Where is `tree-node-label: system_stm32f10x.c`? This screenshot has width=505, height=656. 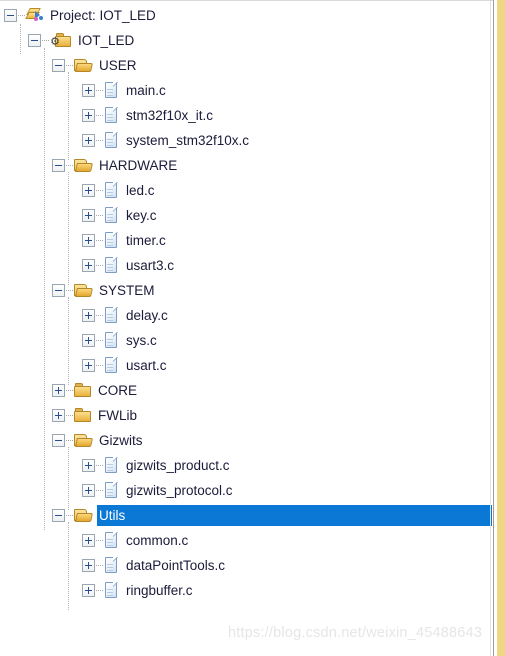 tree-node-label: system_stm32f10x.c is located at coordinates (188, 140).